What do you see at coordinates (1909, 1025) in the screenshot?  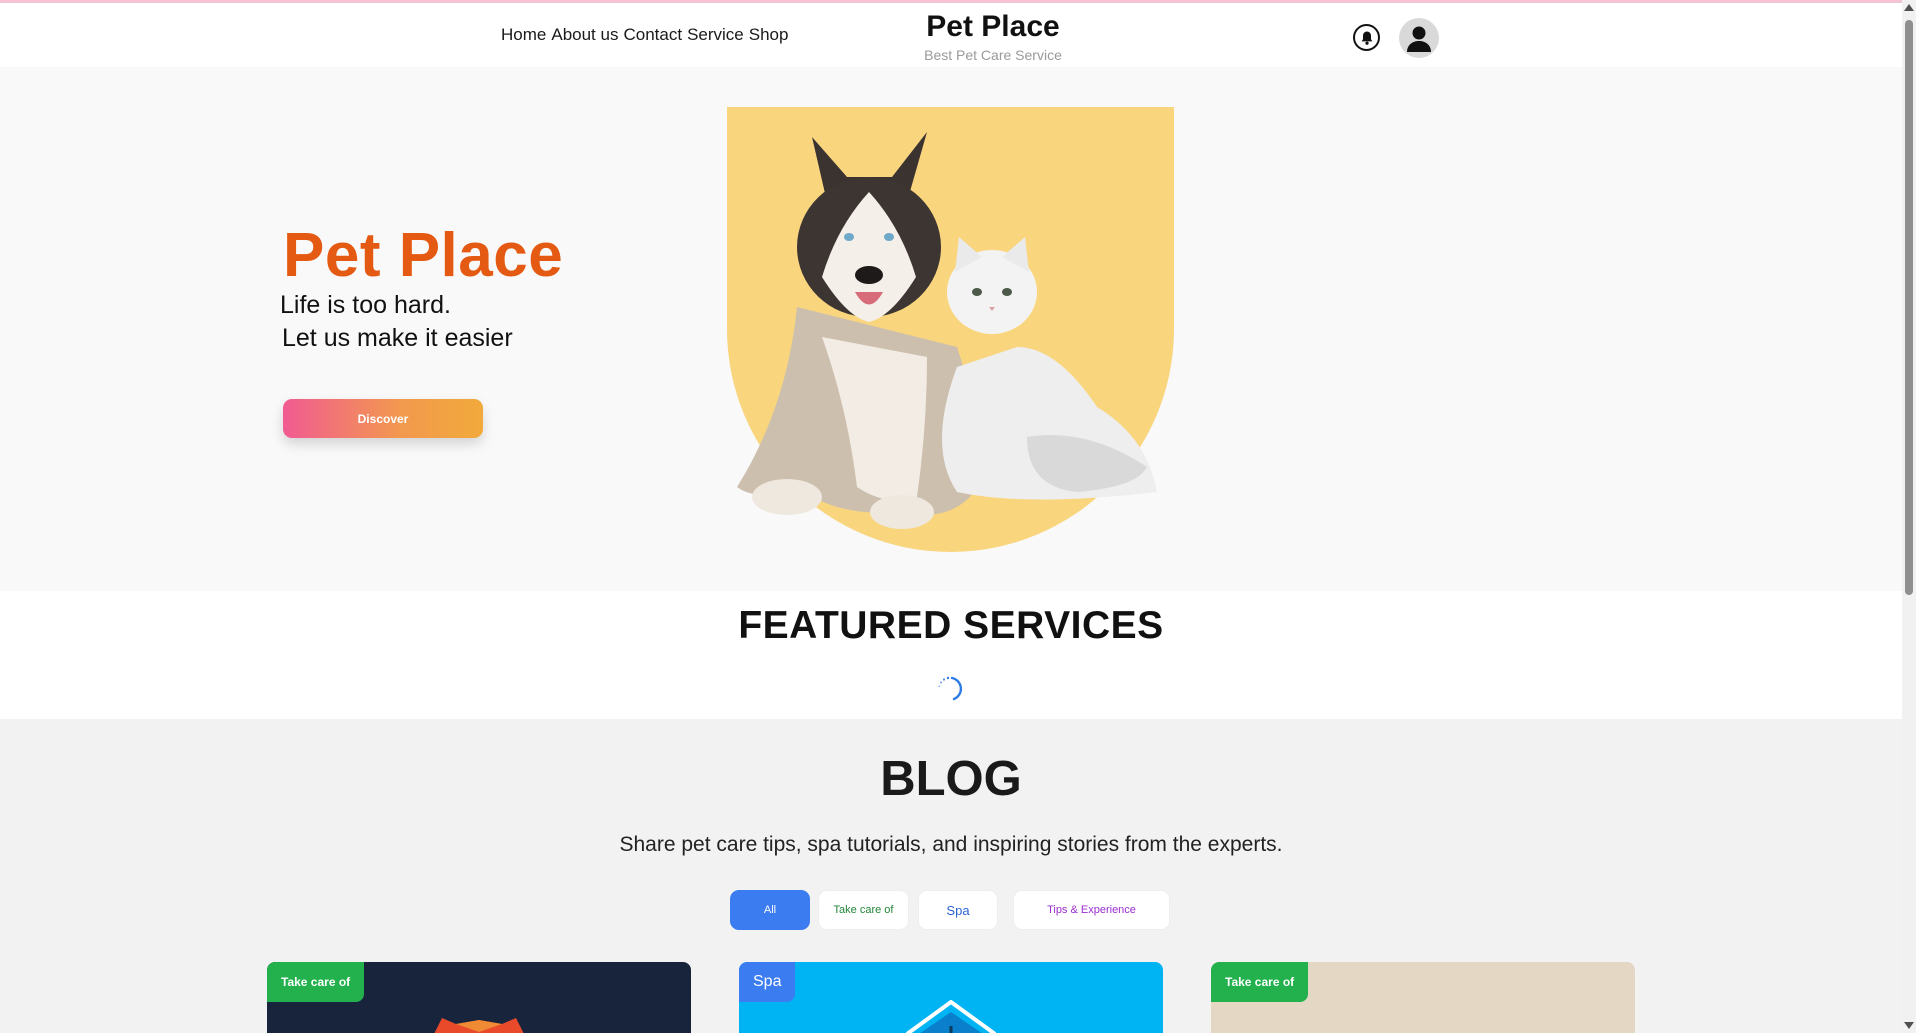 I see `scroll-down-arrow-icon` at bounding box center [1909, 1025].